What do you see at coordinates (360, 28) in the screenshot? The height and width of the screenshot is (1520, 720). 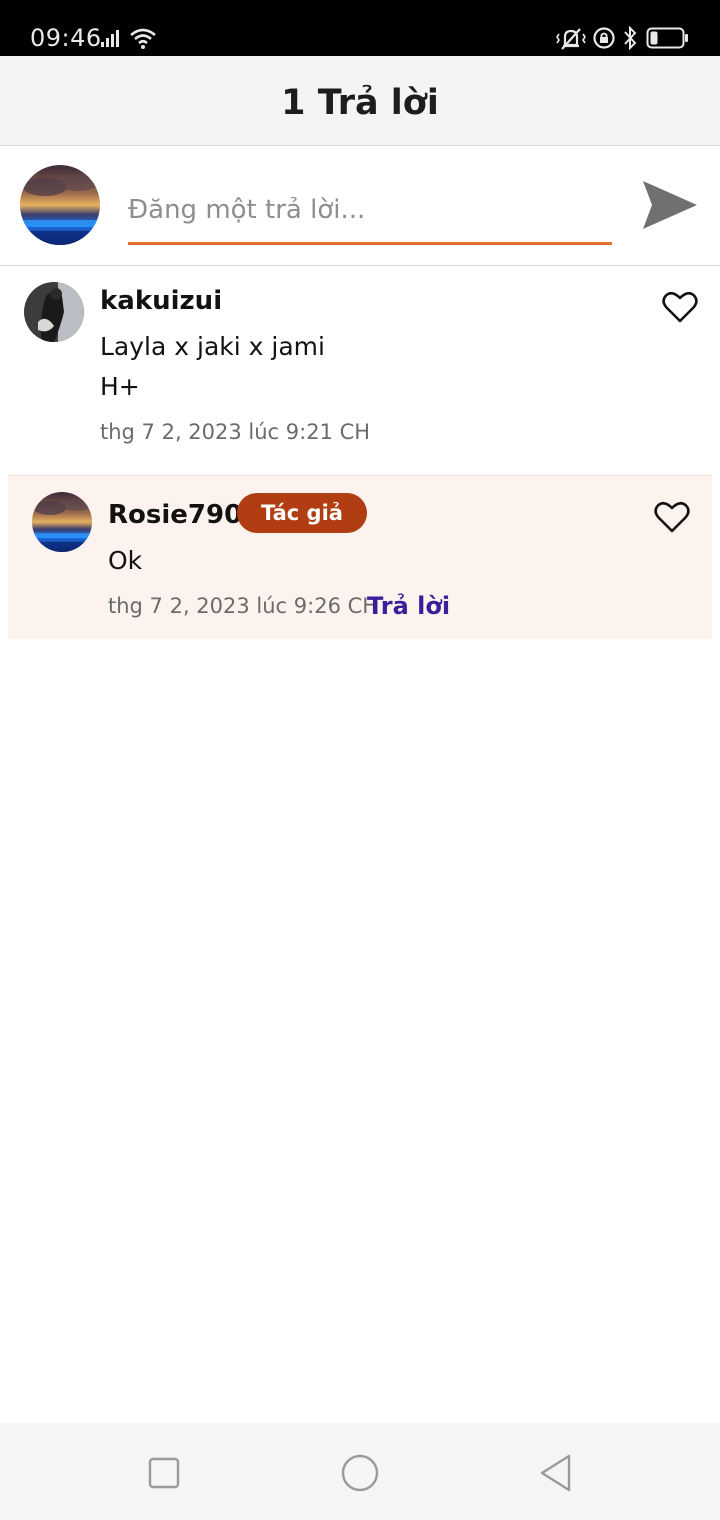 I see `status-bar: 09:46` at bounding box center [360, 28].